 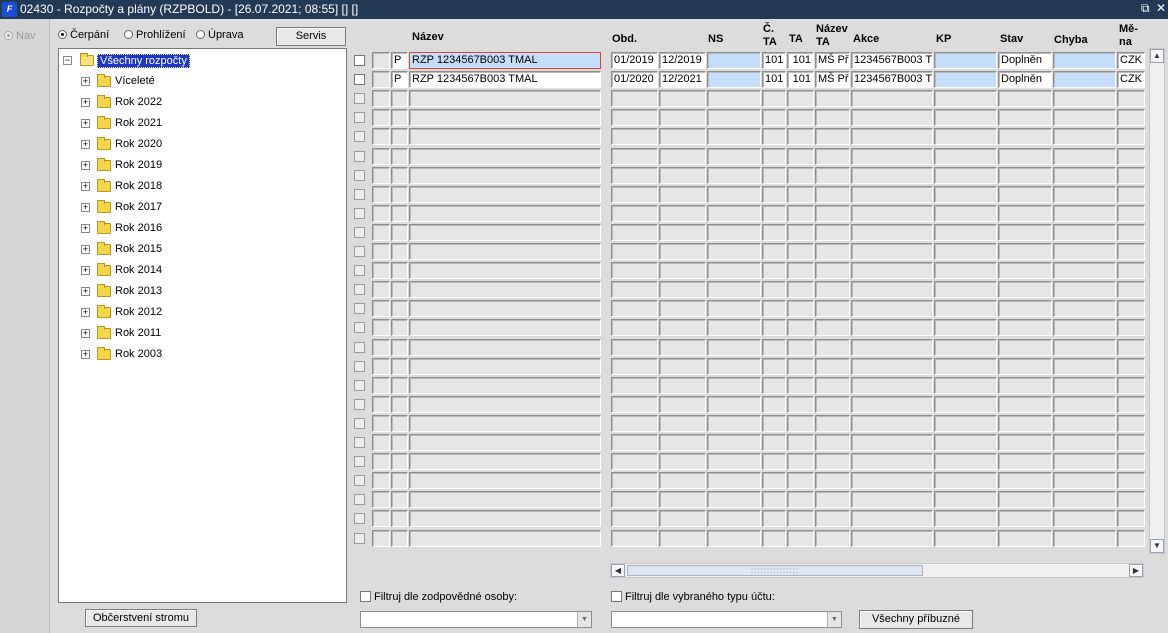 I want to click on tree-item: + Rok 2014, so click(x=156, y=271).